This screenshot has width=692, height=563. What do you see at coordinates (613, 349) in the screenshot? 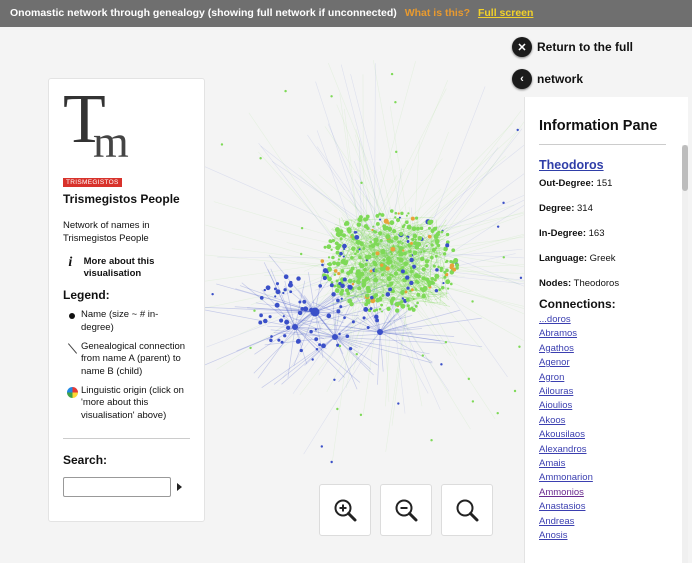
I see `connection-link: Agathos` at bounding box center [613, 349].